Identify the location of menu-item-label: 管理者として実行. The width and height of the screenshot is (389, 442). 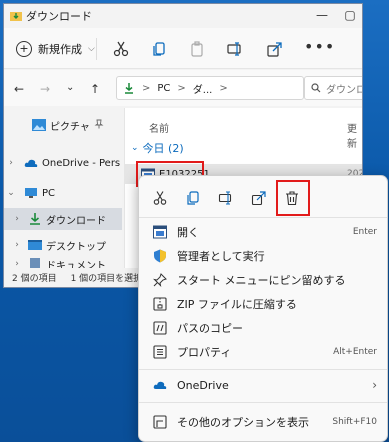
(221, 256).